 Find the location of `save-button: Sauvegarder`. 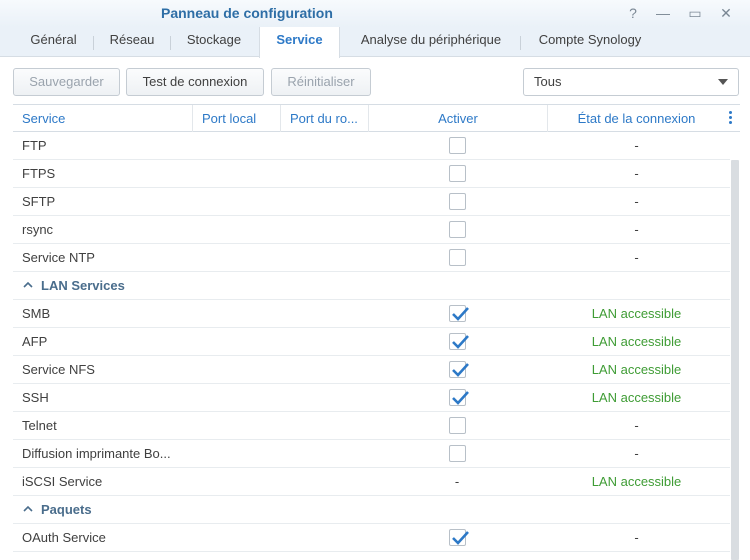

save-button: Sauvegarder is located at coordinates (66, 82).